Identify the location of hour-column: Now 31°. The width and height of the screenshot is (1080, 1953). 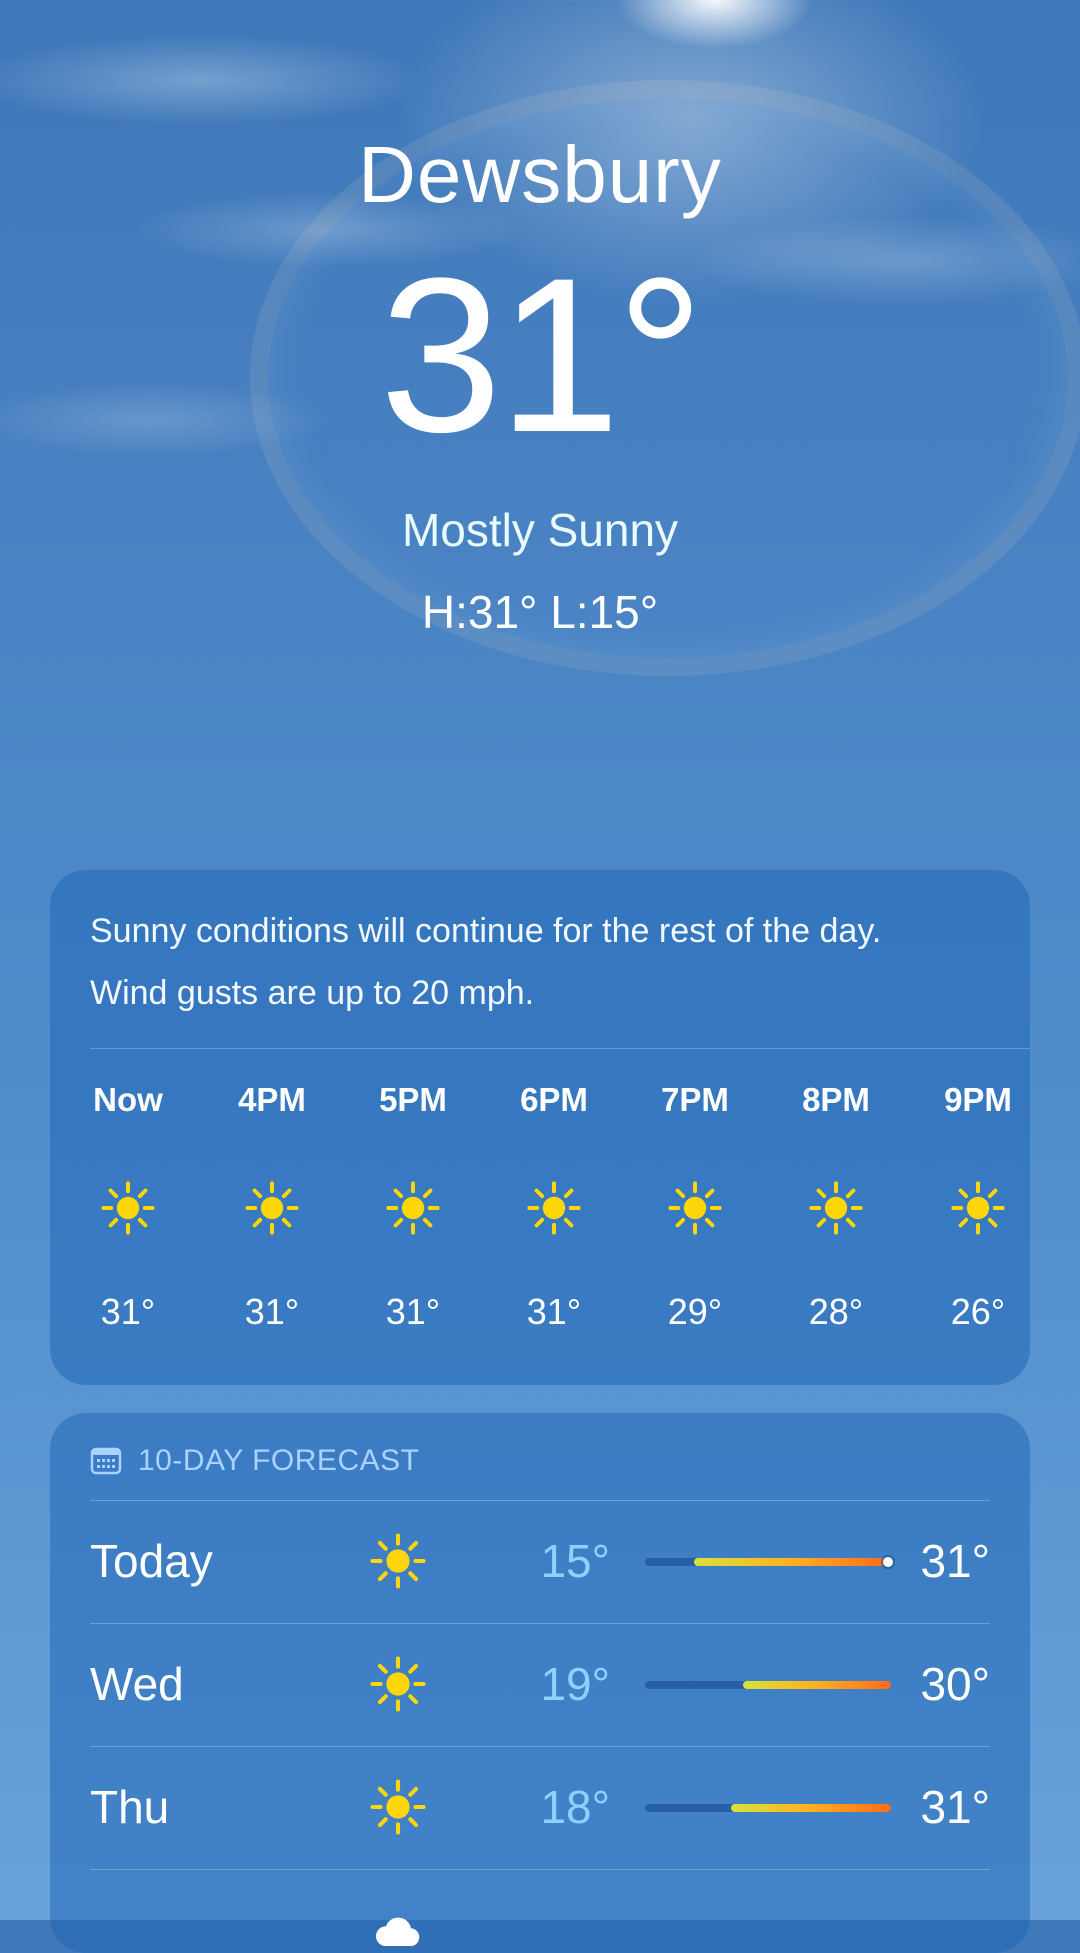
(128, 1207).